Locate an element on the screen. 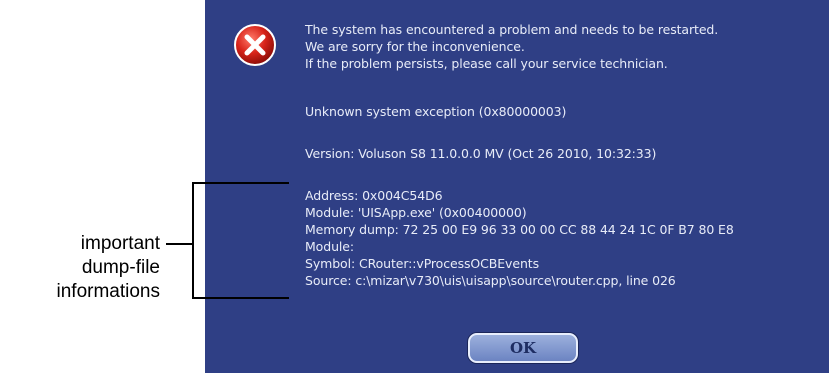 The width and height of the screenshot is (829, 373). annotation-label: important dump-file informations is located at coordinates (80, 268).